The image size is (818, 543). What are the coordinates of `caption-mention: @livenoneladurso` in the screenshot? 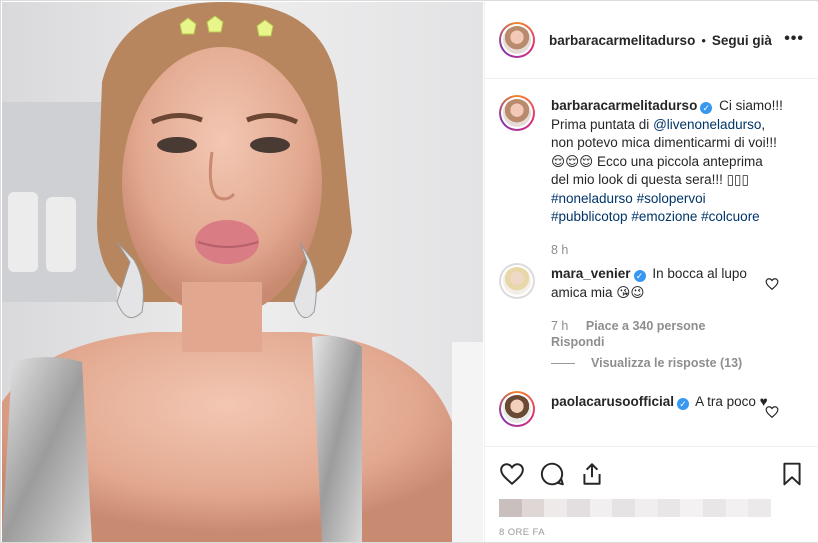 It's located at (707, 124).